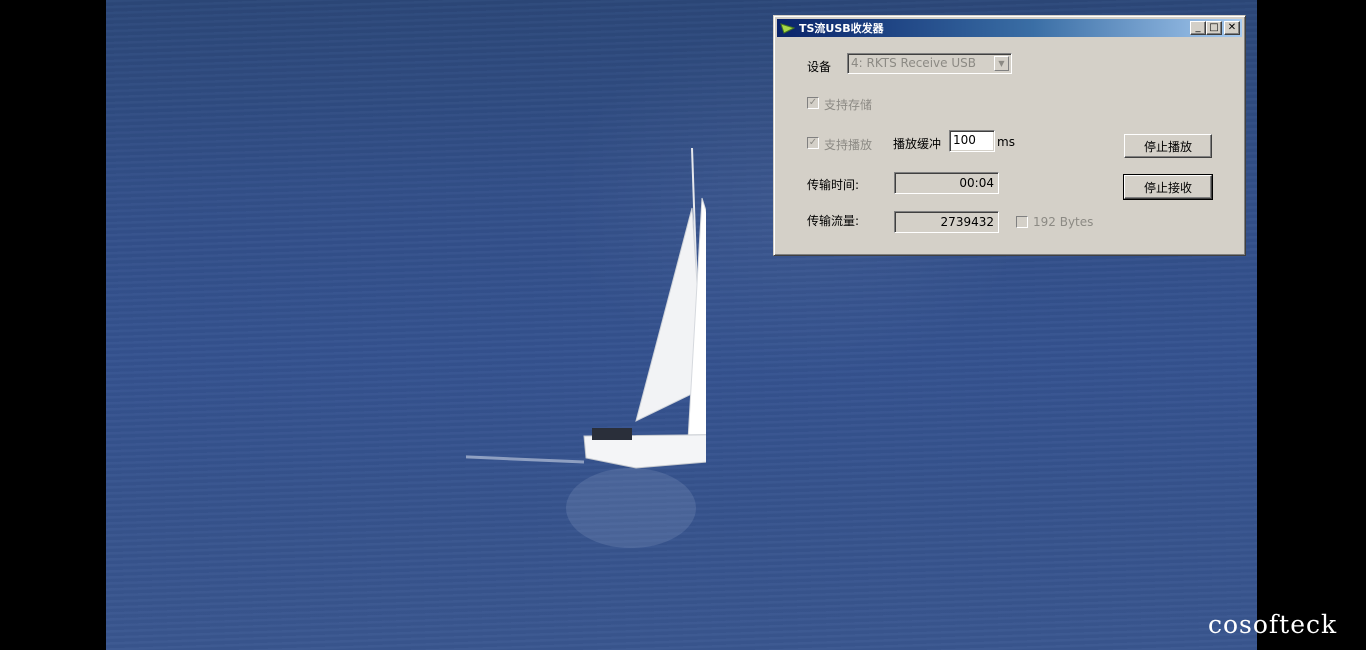  I want to click on title-bar: TS流USB收发器 _ □ ✕, so click(1009, 28).